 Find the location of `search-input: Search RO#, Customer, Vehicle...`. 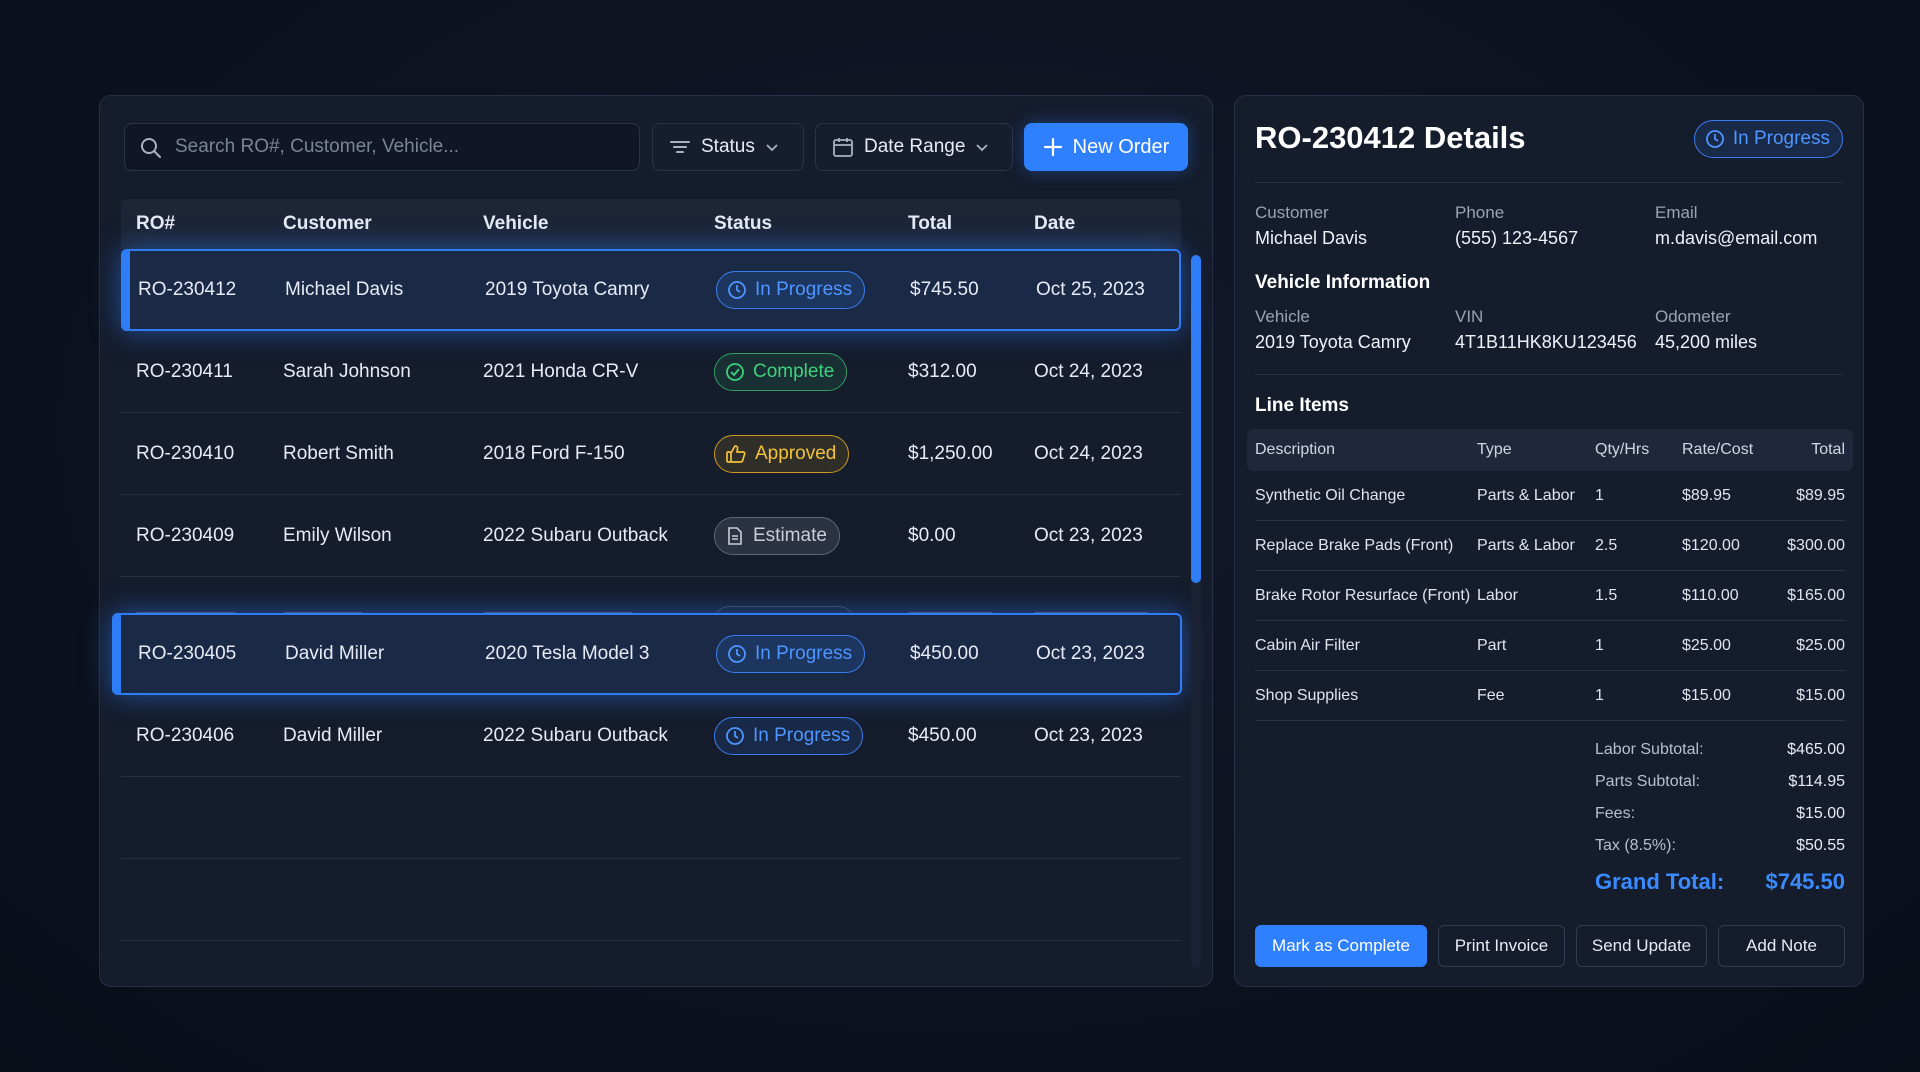

search-input: Search RO#, Customer, Vehicle... is located at coordinates (382, 147).